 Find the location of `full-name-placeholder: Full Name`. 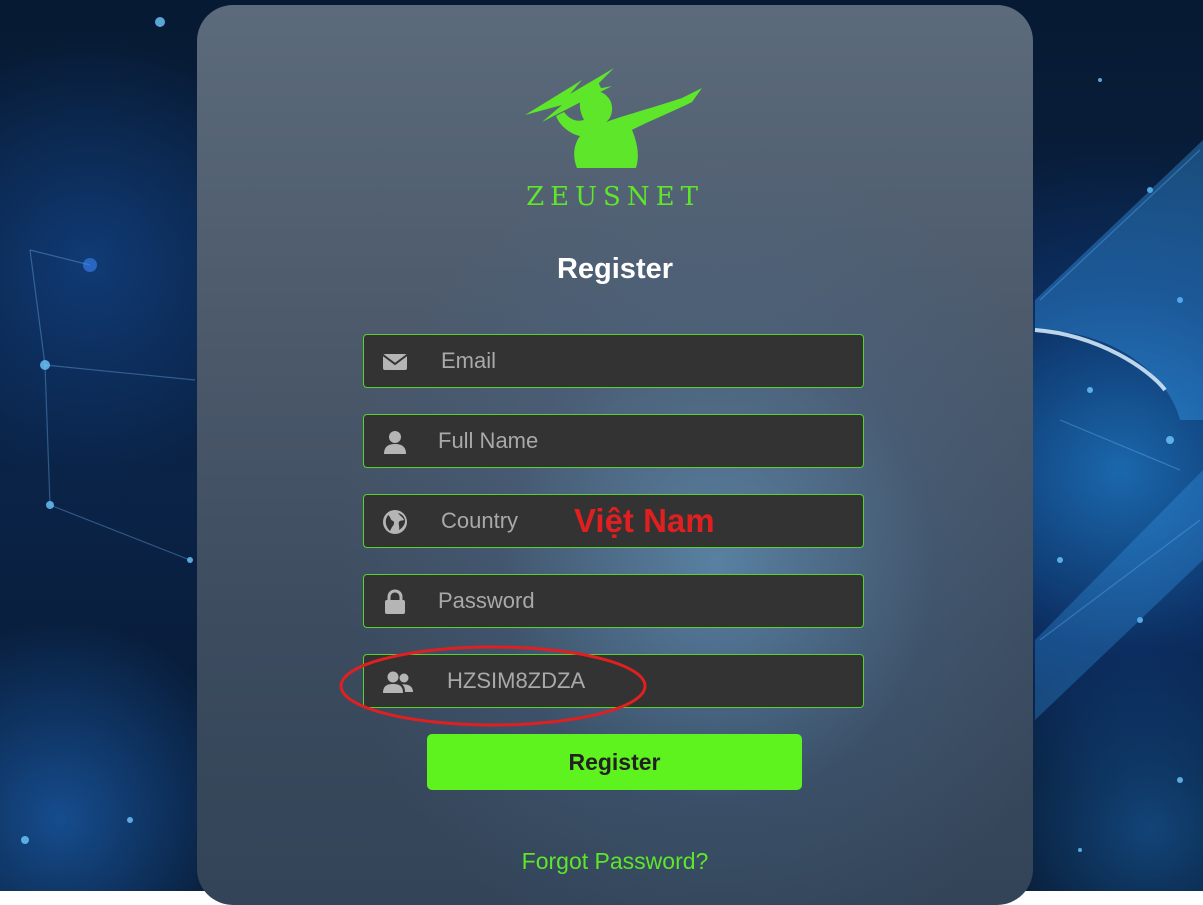

full-name-placeholder: Full Name is located at coordinates (488, 440).